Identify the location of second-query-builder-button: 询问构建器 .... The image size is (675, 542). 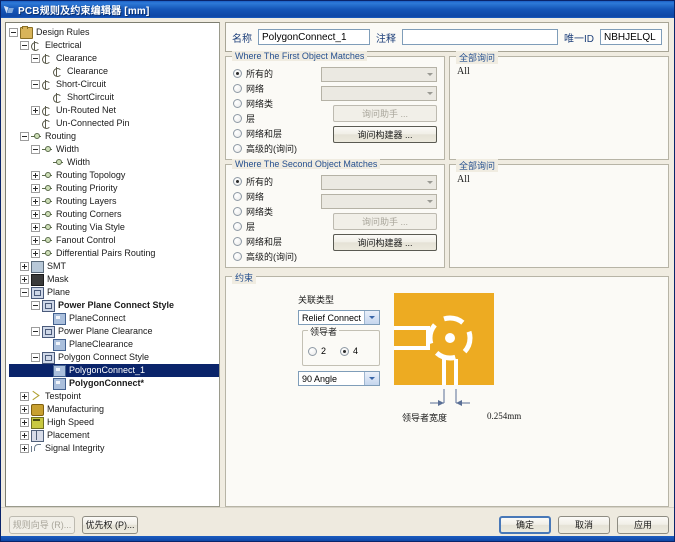
(385, 242).